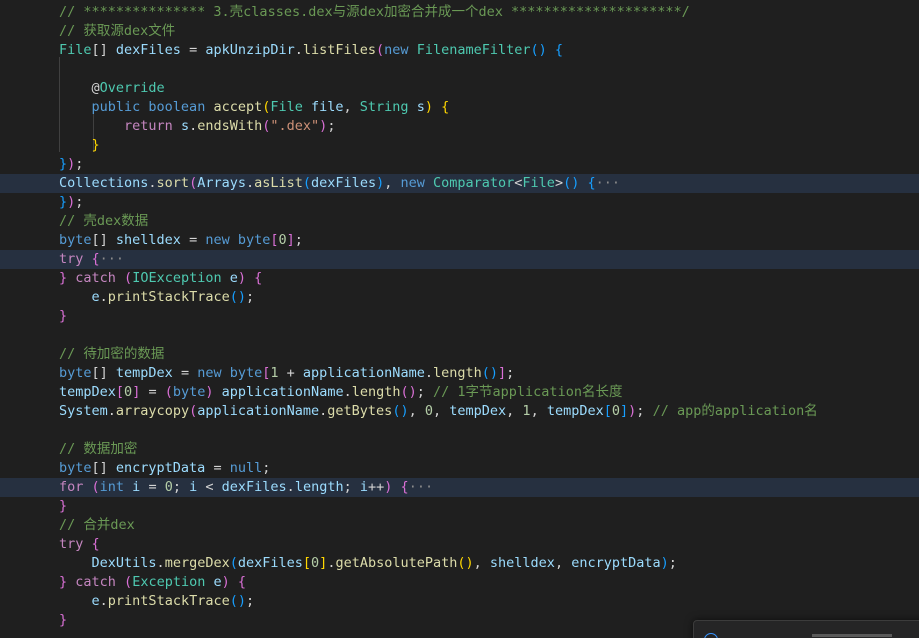 Image resolution: width=919 pixels, height=638 pixels. What do you see at coordinates (152, 582) in the screenshot?
I see `code-line-content: } catch (Exception e) {` at bounding box center [152, 582].